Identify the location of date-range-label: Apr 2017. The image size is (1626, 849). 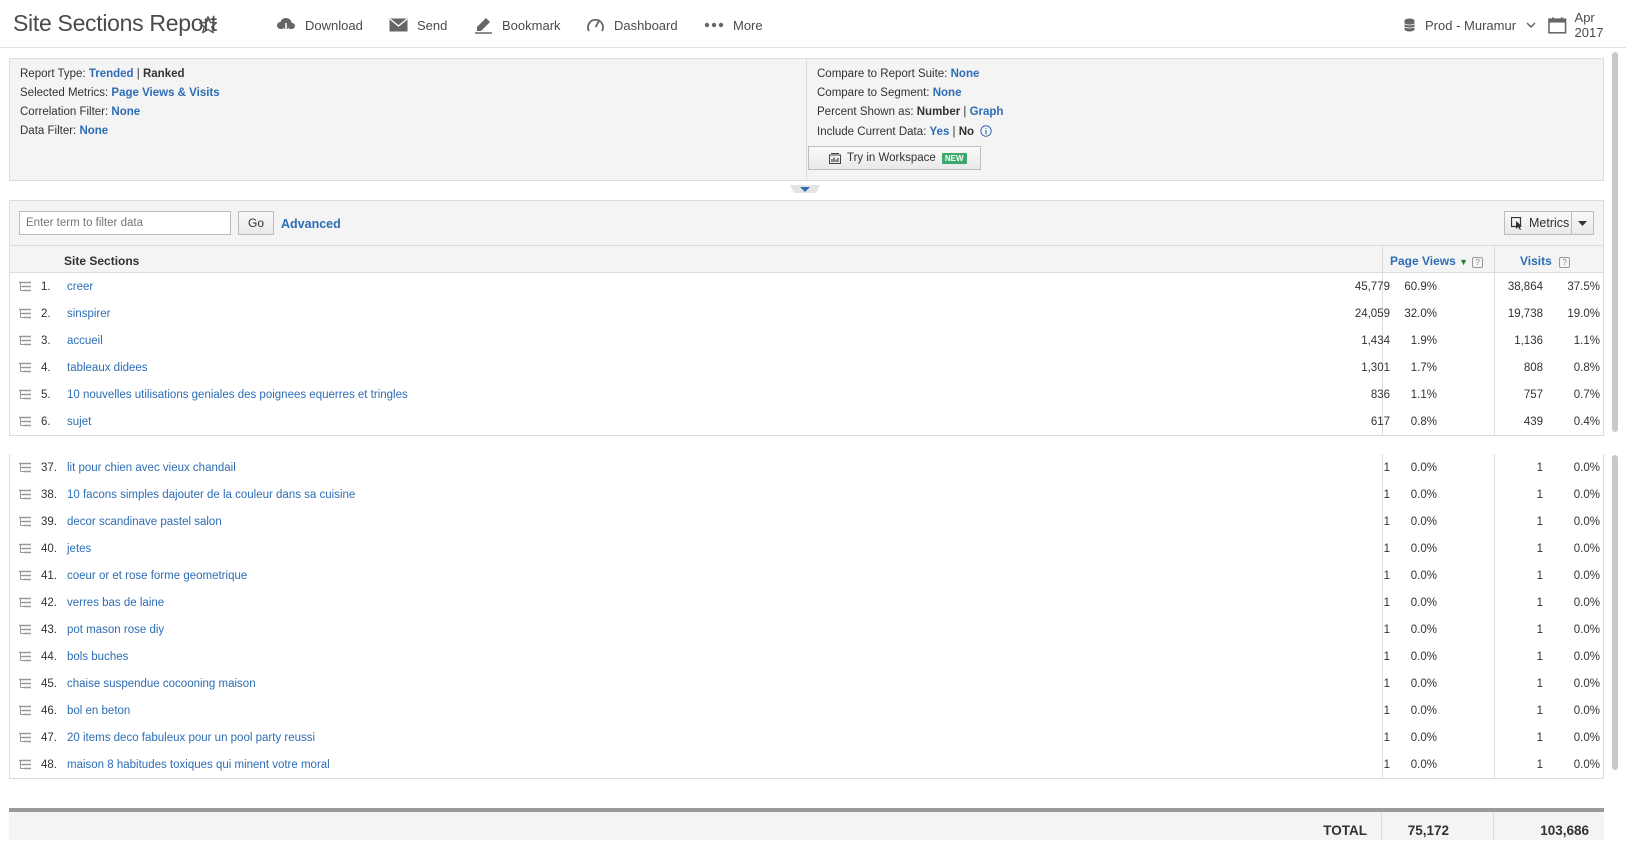
(1589, 25).